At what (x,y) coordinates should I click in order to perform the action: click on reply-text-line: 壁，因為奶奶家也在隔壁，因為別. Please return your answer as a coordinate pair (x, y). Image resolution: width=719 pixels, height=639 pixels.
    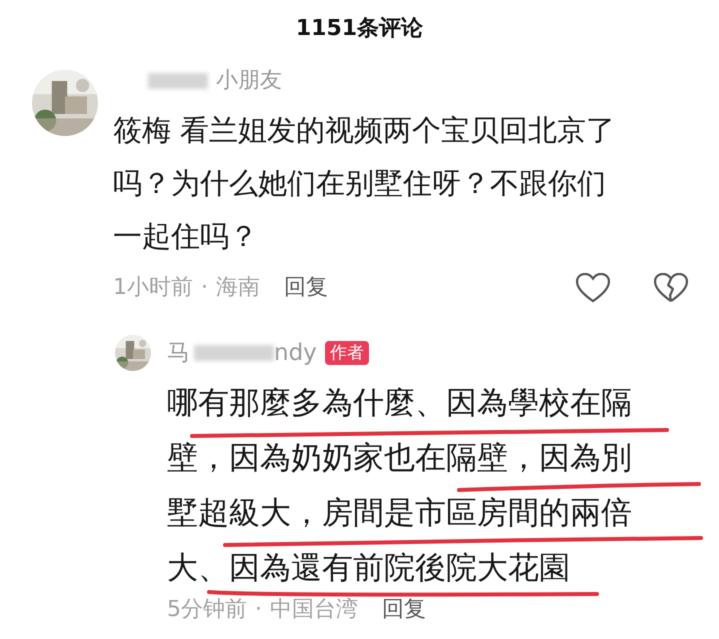
    Looking at the image, I should click on (399, 458).